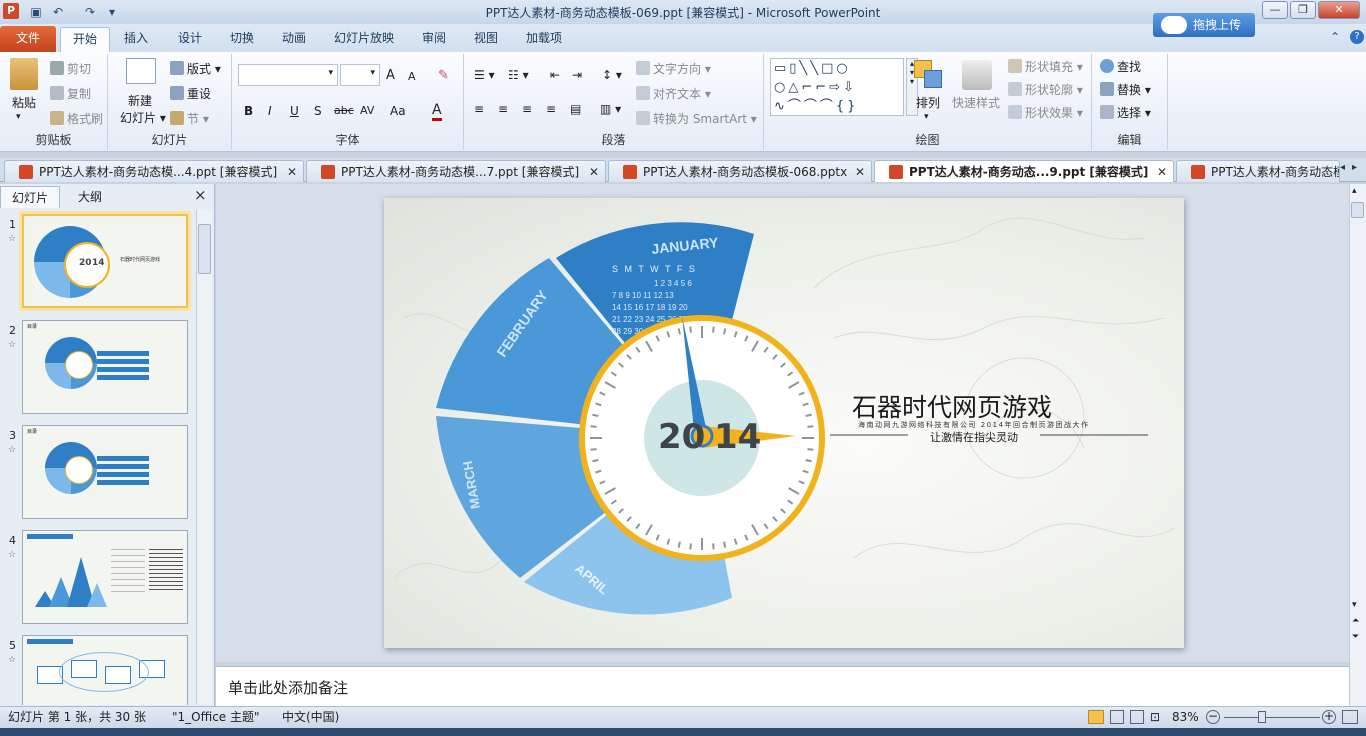  What do you see at coordinates (189, 118) in the screenshot?
I see `section-button: 节 ▾` at bounding box center [189, 118].